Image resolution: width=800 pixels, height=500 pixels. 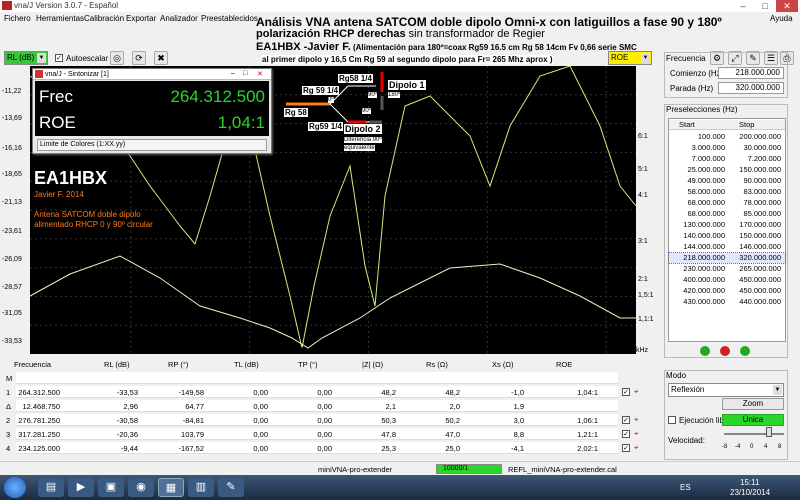 What do you see at coordinates (727, 247) in the screenshot?
I see `preset-row: 144.000.000 146.000.000` at bounding box center [727, 247].